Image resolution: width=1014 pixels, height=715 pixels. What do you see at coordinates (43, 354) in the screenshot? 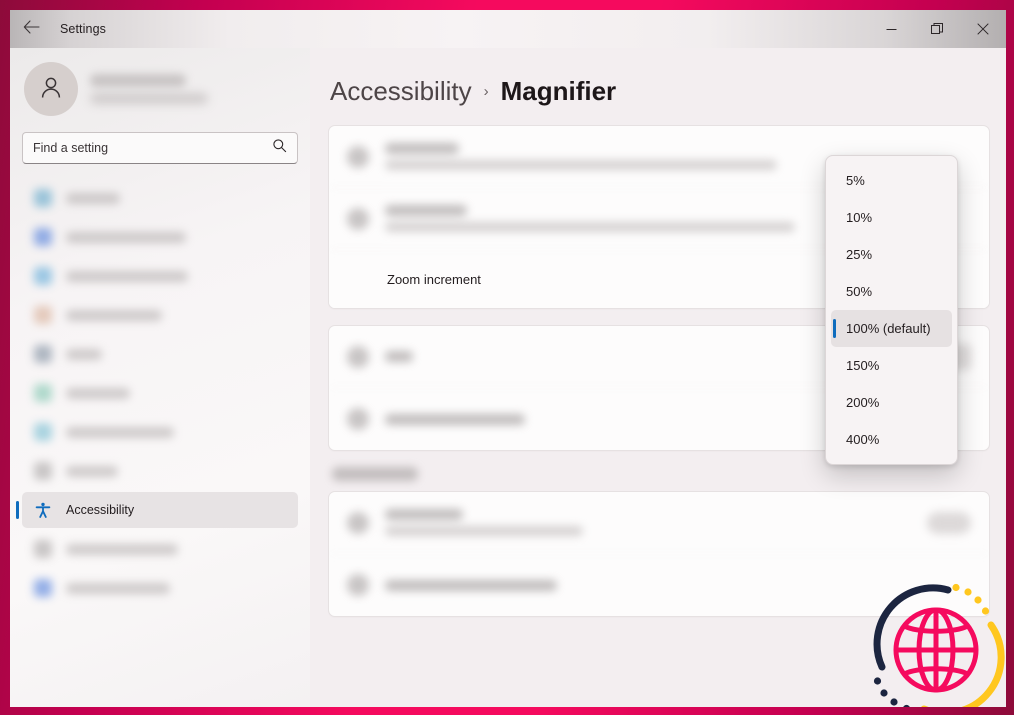
I see `apps-icon` at bounding box center [43, 354].